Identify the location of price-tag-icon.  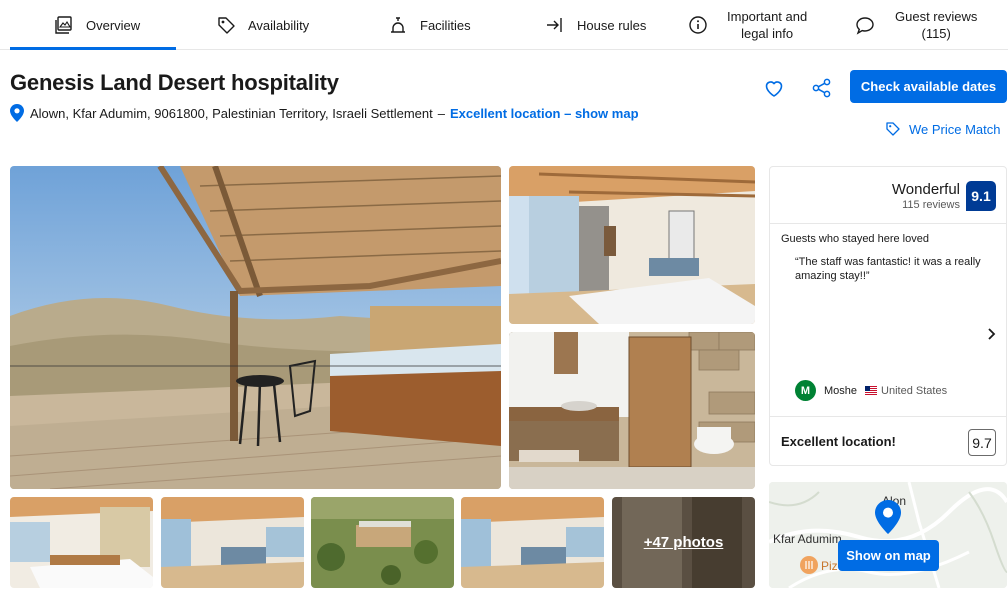
(893, 129).